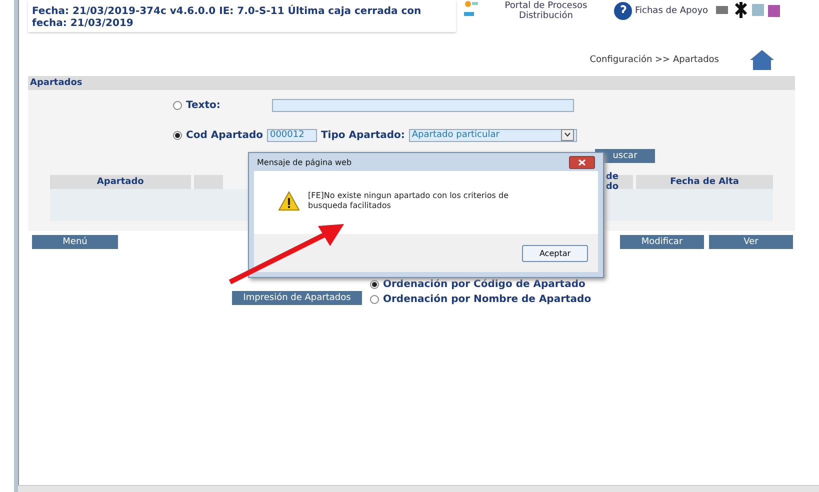 Image resolution: width=819 pixels, height=492 pixels. I want to click on home-icon, so click(762, 60).